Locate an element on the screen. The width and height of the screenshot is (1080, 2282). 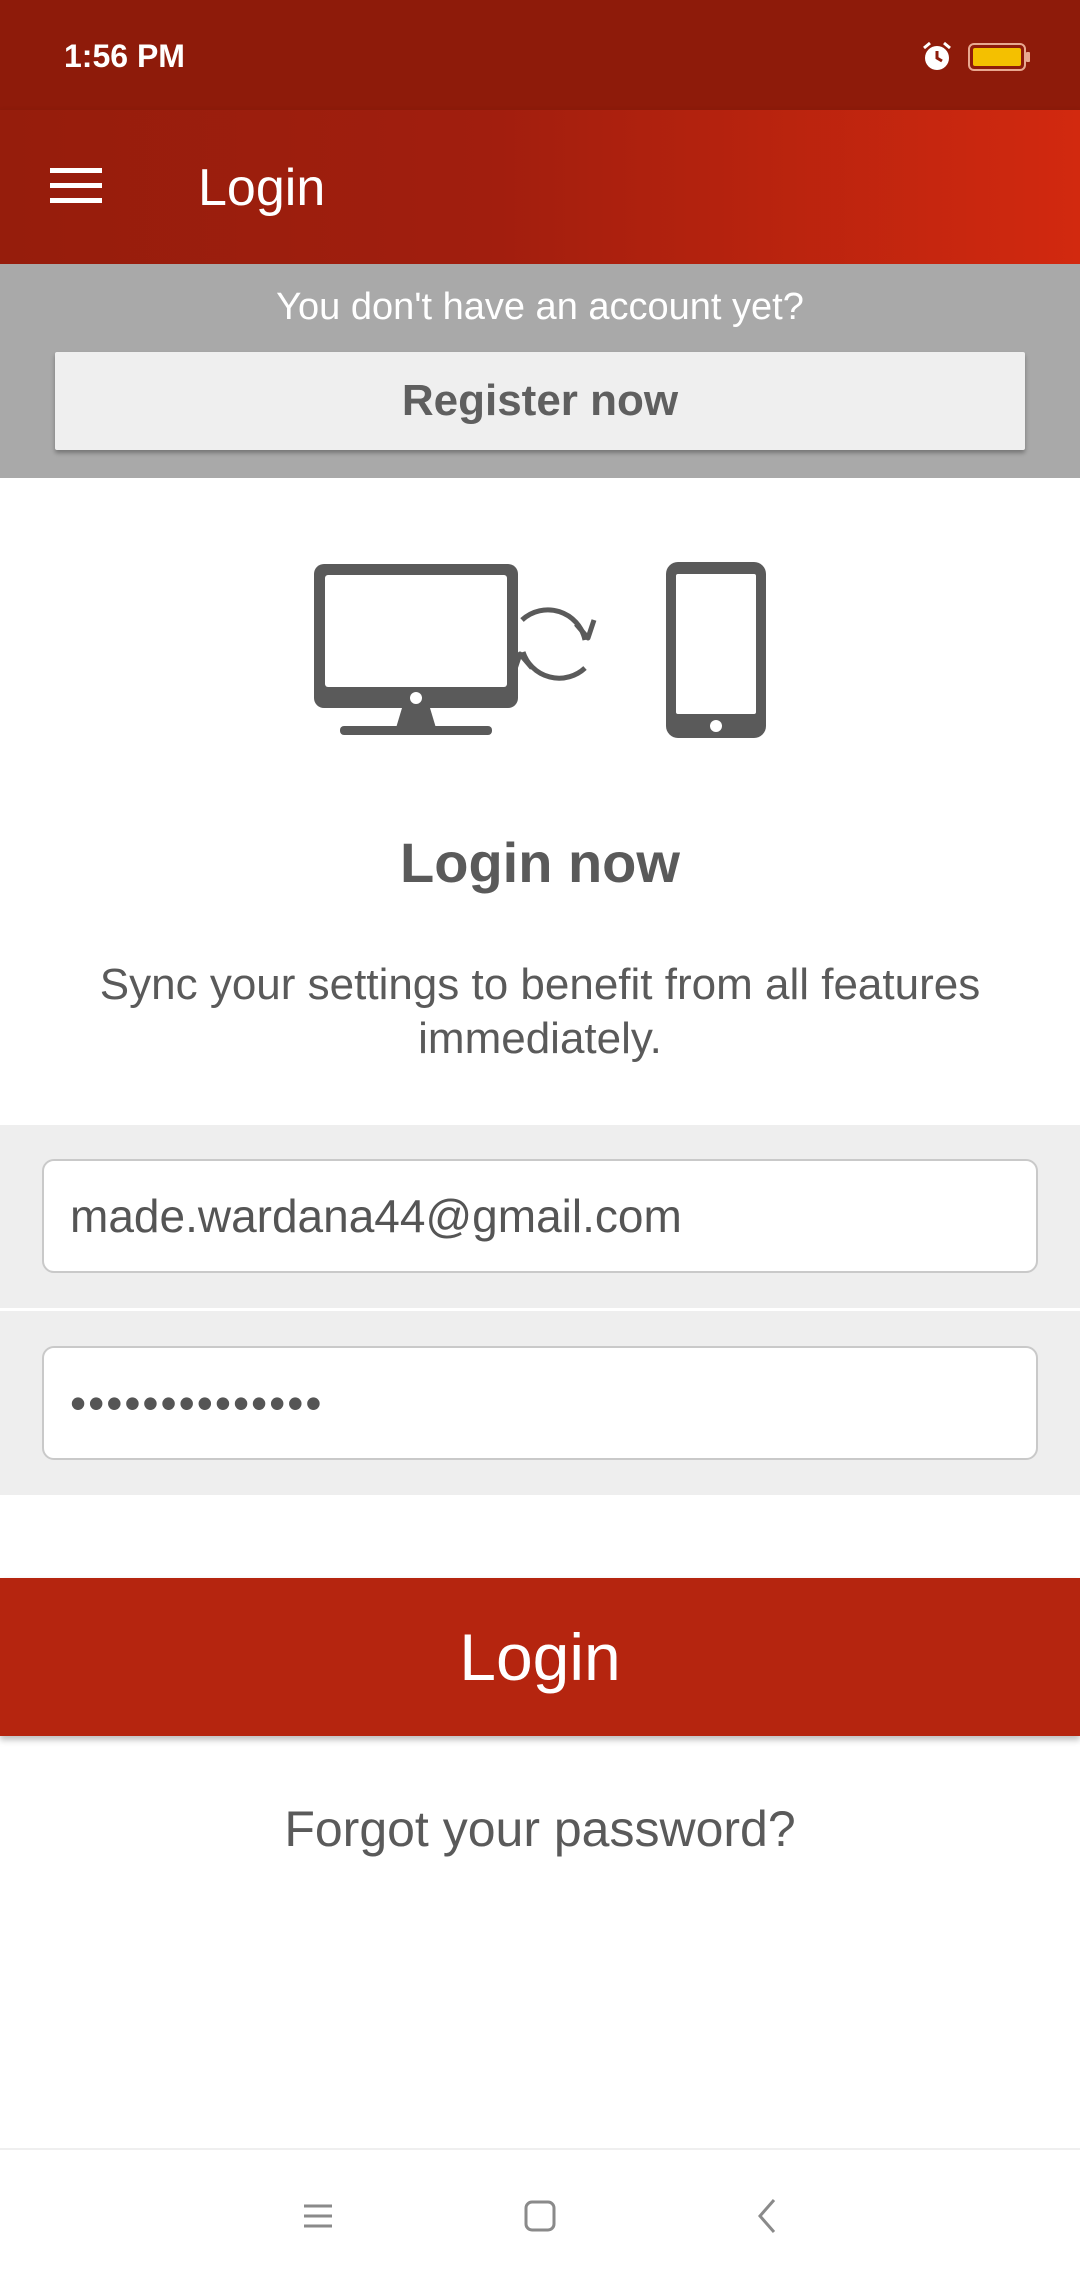
status-time: 1:56 PM is located at coordinates (124, 56).